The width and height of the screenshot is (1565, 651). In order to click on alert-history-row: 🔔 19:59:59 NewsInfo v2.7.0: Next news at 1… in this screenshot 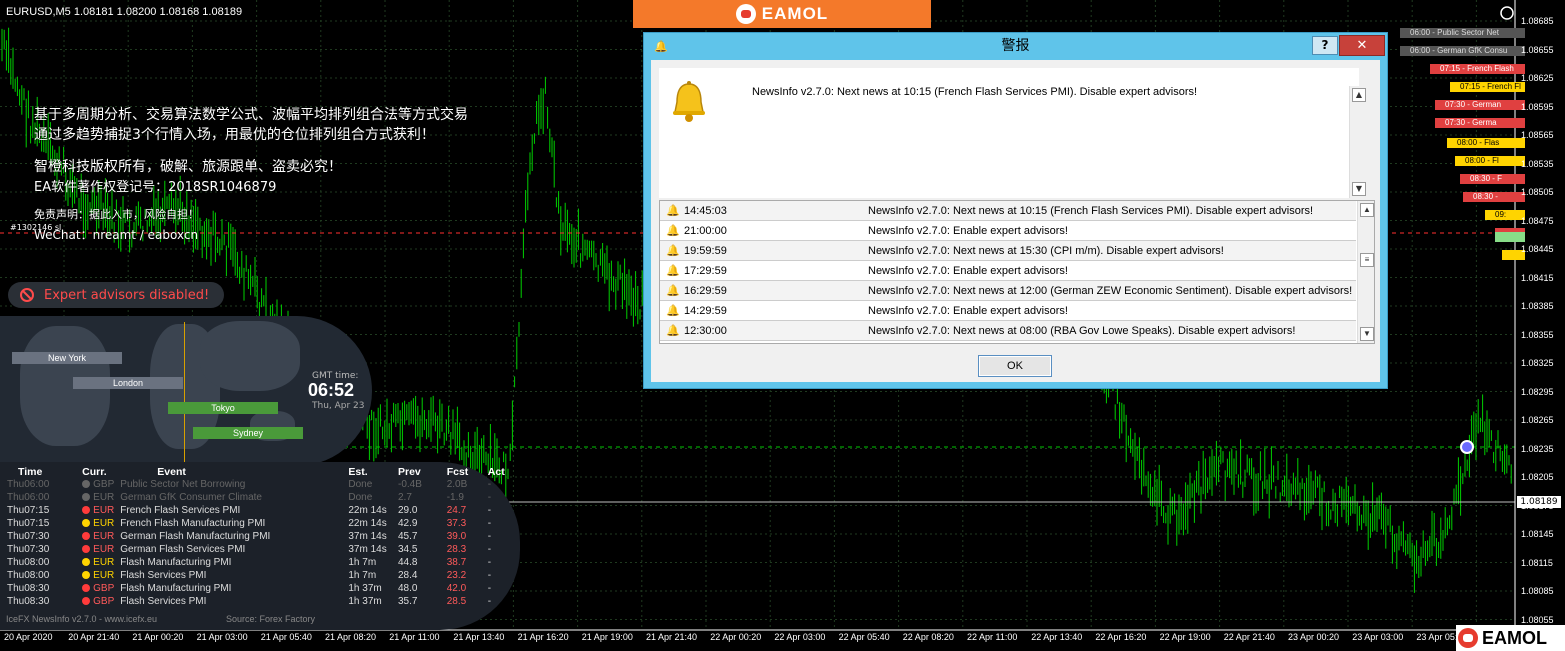, I will do `click(1008, 251)`.